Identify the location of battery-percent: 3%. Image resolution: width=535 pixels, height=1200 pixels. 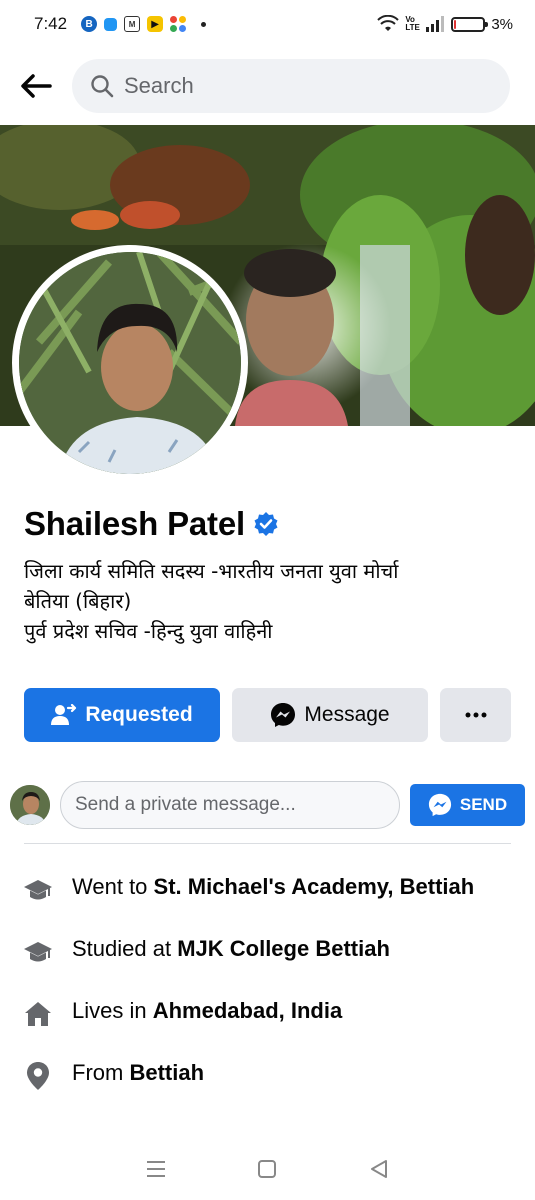
(502, 24).